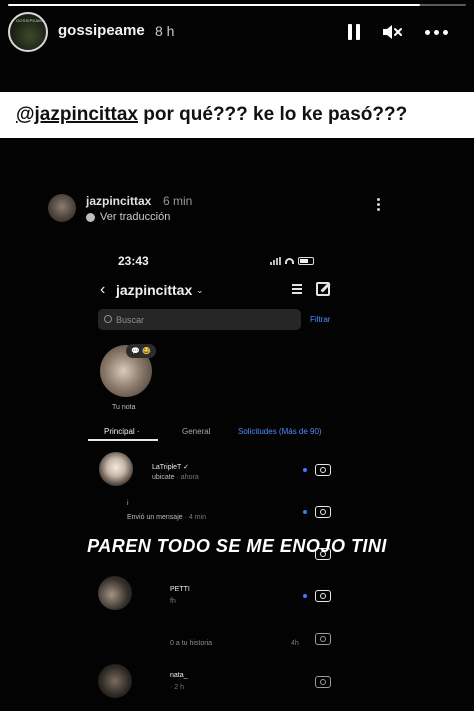 This screenshot has width=474, height=711. Describe the element at coordinates (90, 217) in the screenshot. I see `globe-icon` at that location.